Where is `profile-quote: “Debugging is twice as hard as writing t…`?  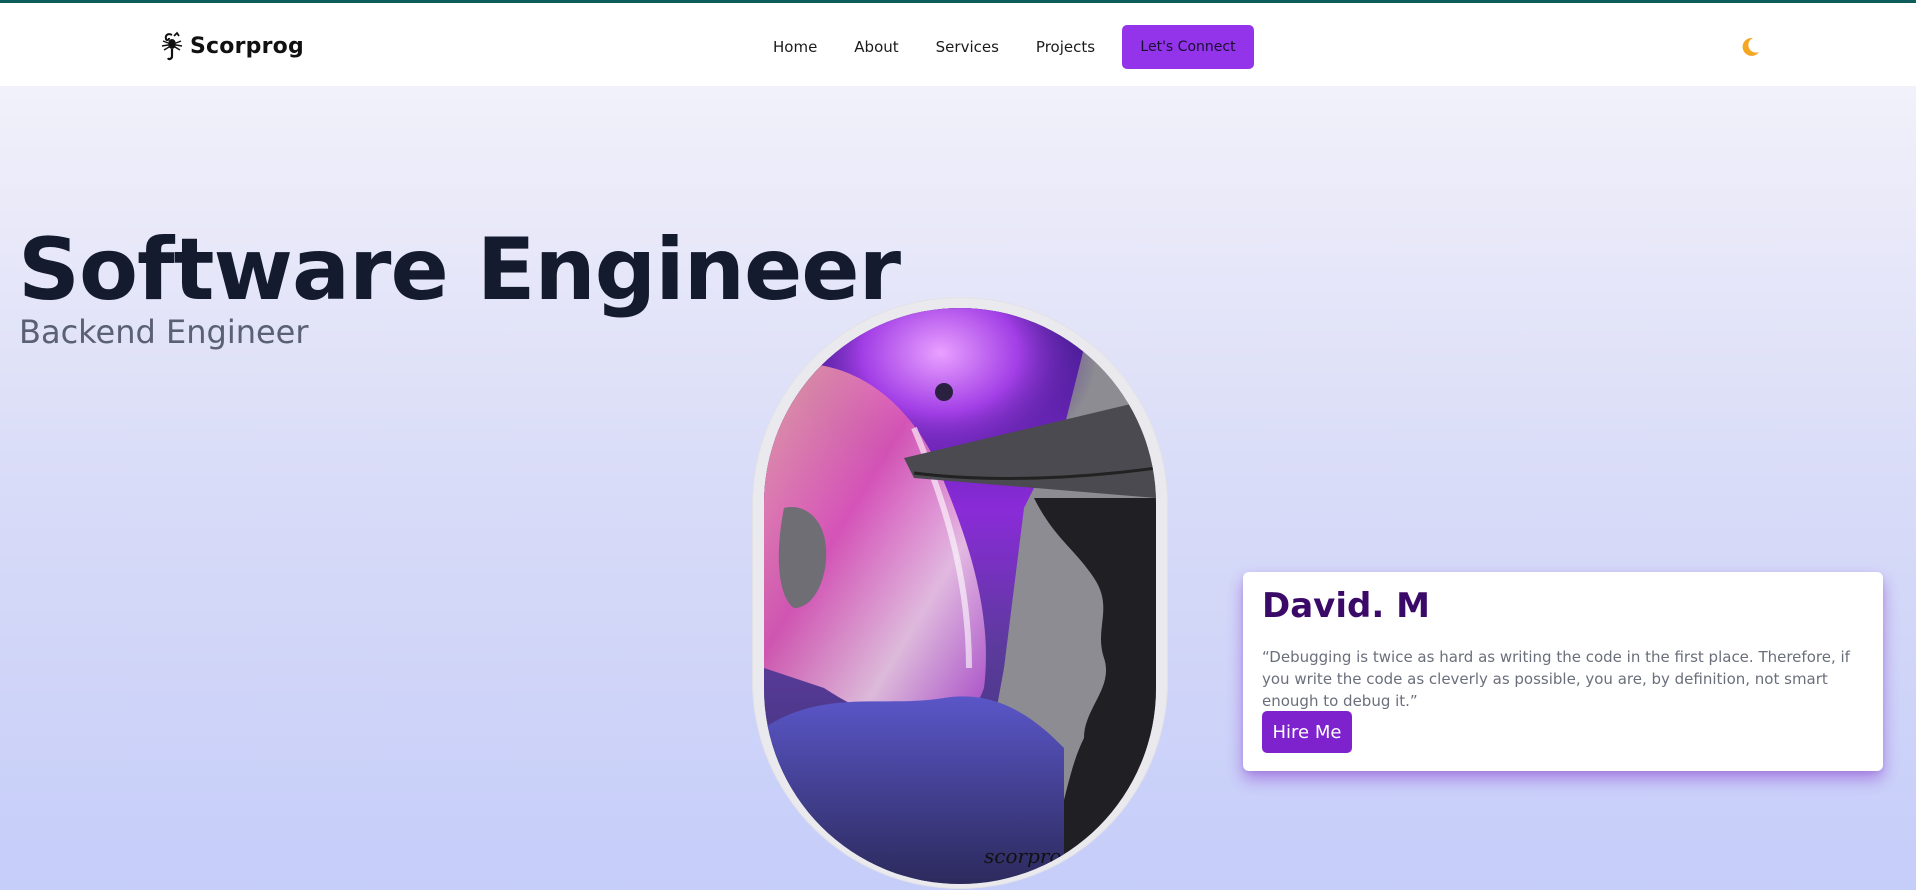 profile-quote: “Debugging is twice as hard as writing t… is located at coordinates (1556, 679).